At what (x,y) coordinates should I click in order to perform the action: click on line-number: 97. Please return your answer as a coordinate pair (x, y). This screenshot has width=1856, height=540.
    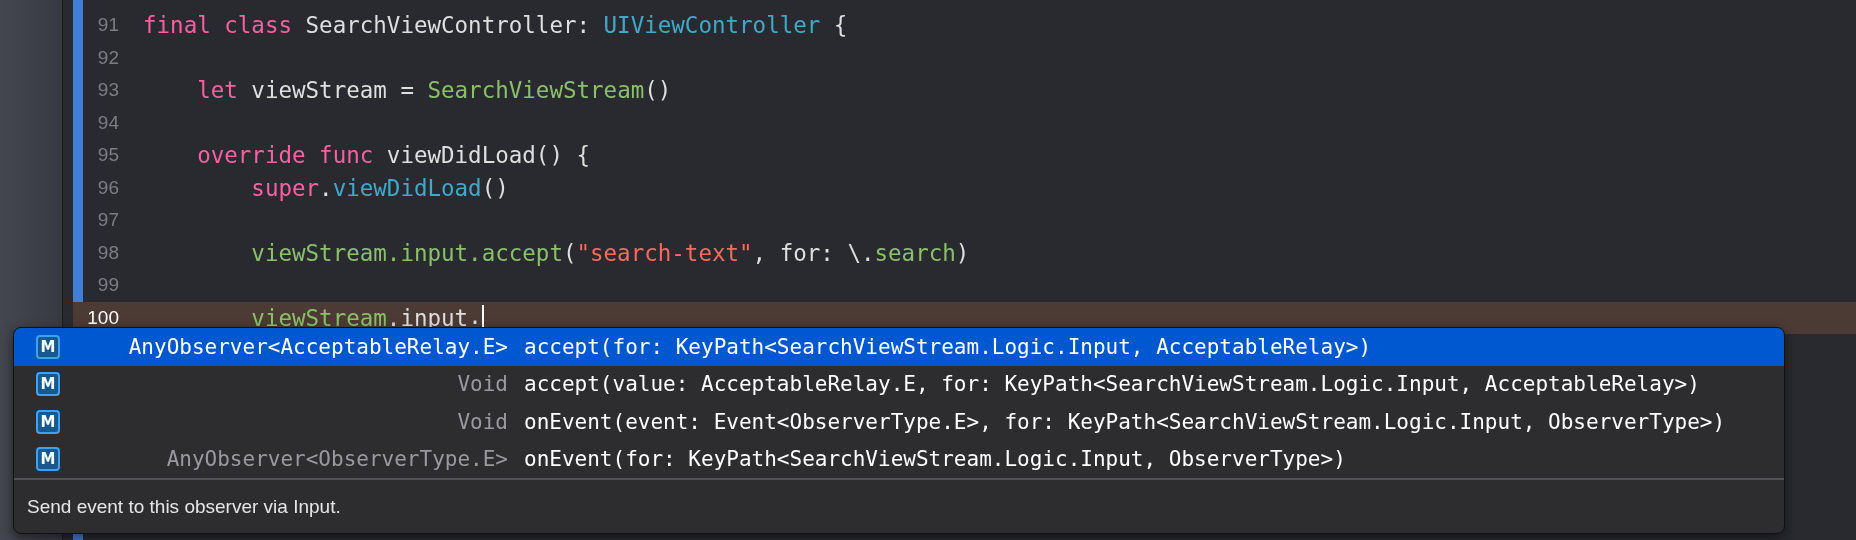
    Looking at the image, I should click on (108, 220).